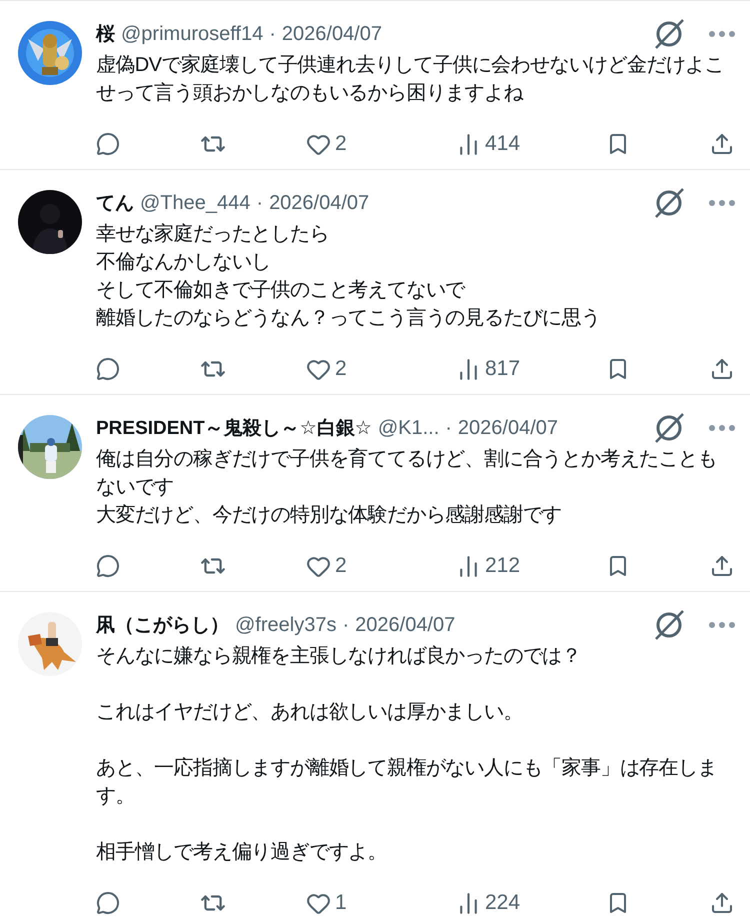 Image resolution: width=750 pixels, height=919 pixels. What do you see at coordinates (242, 852) in the screenshot?
I see `post-text: 相手憎しで考え偏り過ぎですよ。` at bounding box center [242, 852].